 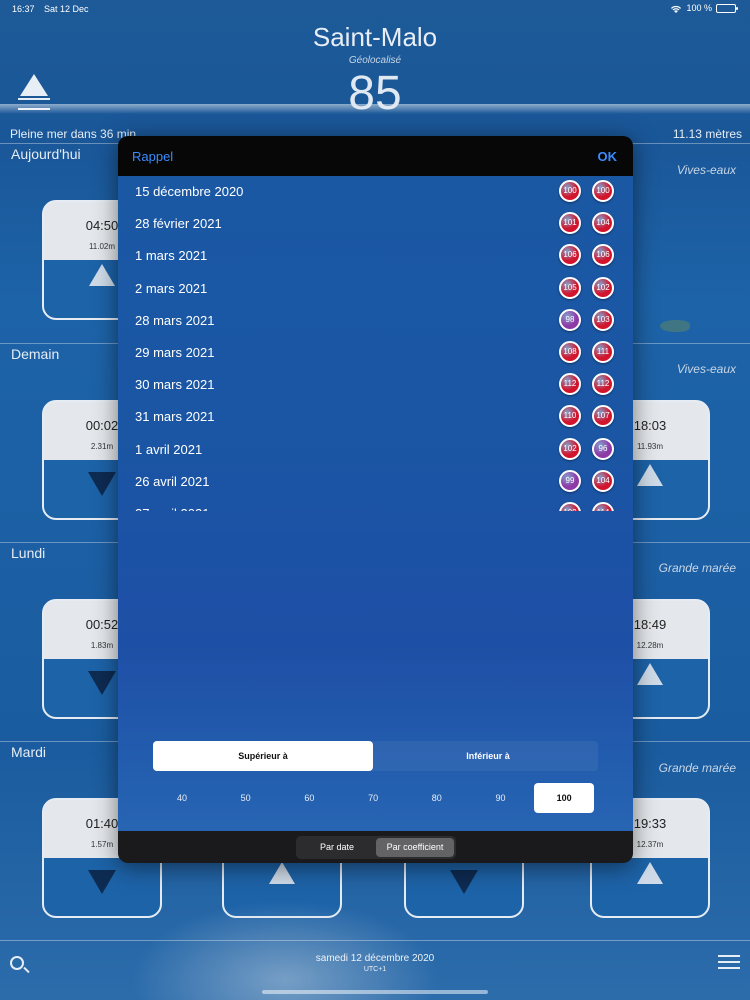 What do you see at coordinates (375, 93) in the screenshot?
I see `coefficient-value: 85` at bounding box center [375, 93].